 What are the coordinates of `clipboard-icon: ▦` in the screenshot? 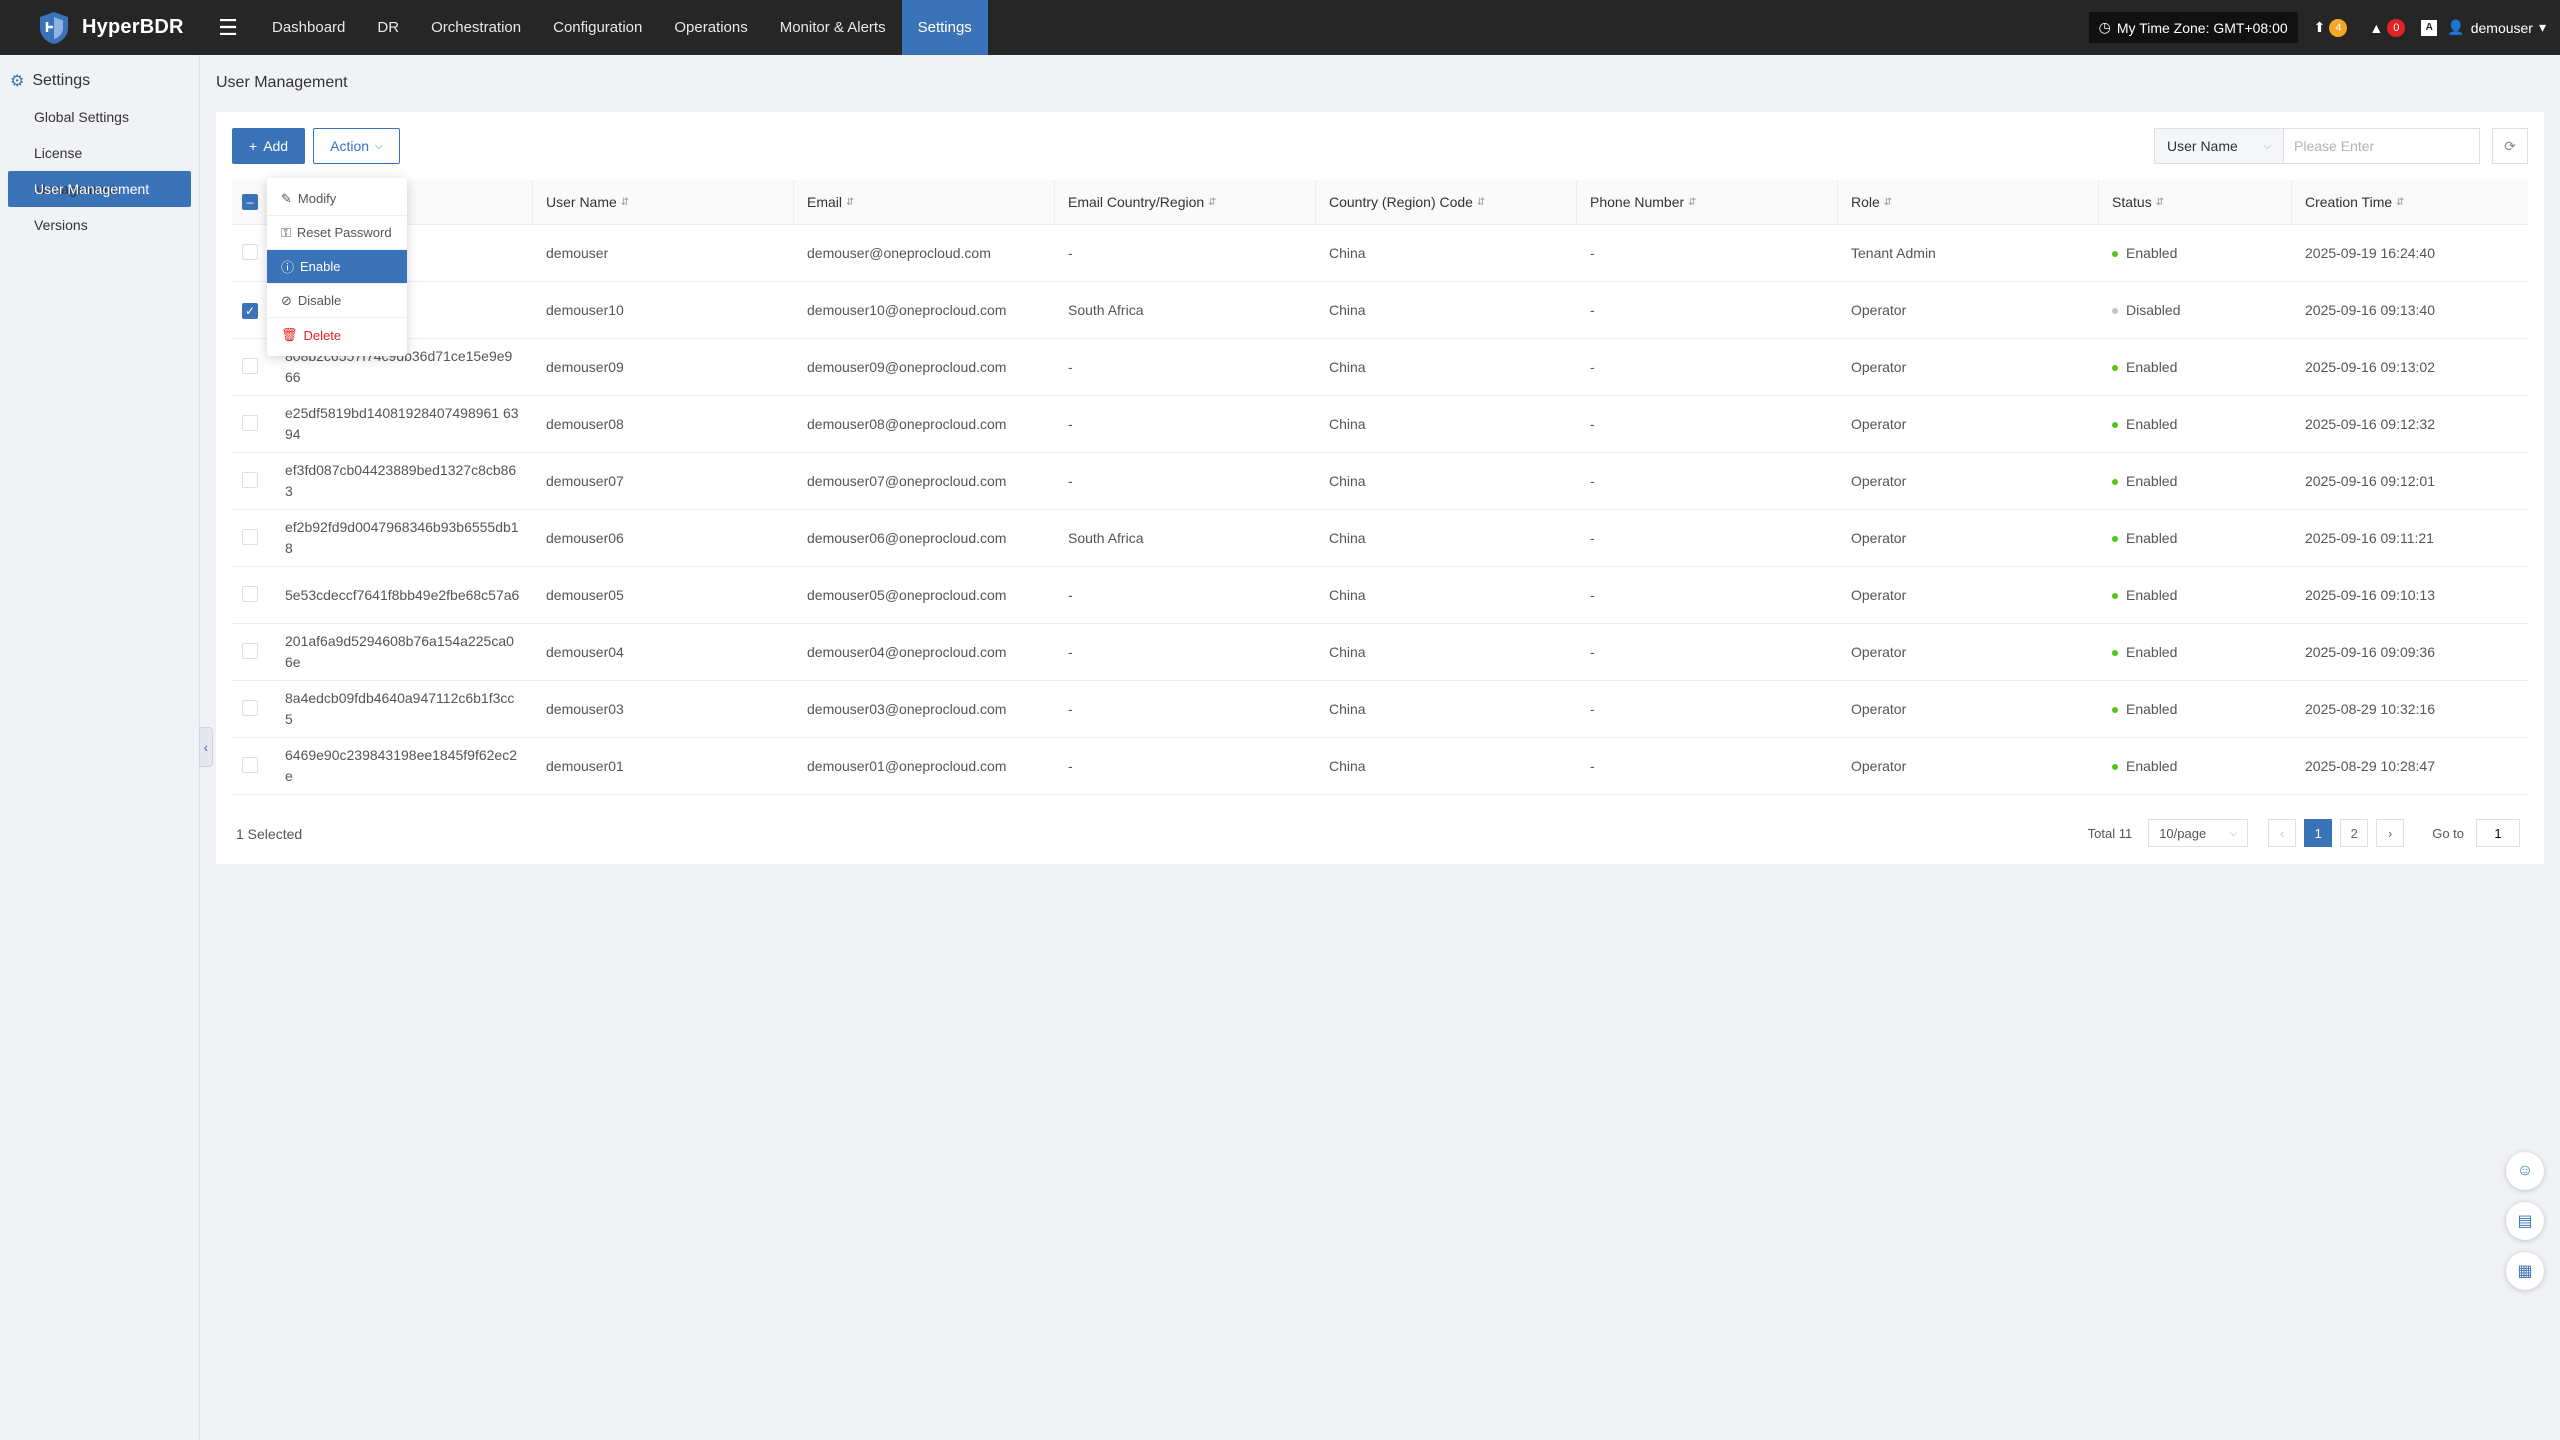 It's located at (2525, 1271).